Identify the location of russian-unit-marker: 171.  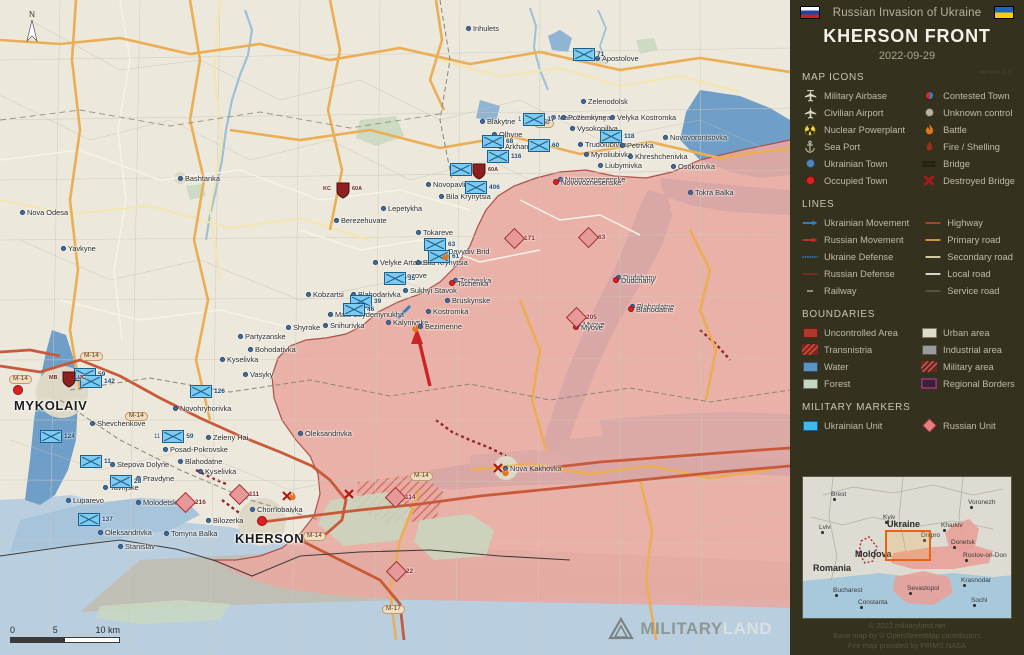
(519, 238).